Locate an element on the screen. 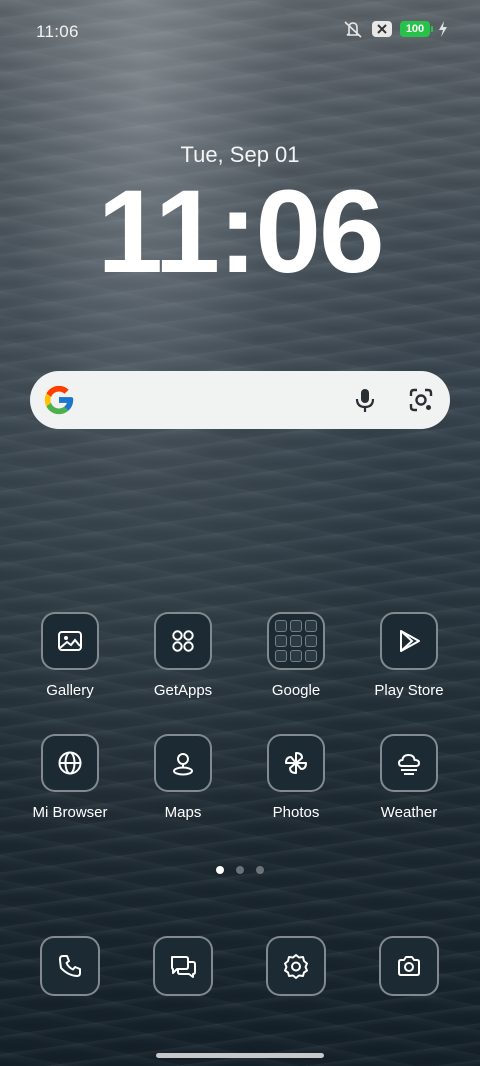 The image size is (480, 1066). mic-icon is located at coordinates (365, 402).